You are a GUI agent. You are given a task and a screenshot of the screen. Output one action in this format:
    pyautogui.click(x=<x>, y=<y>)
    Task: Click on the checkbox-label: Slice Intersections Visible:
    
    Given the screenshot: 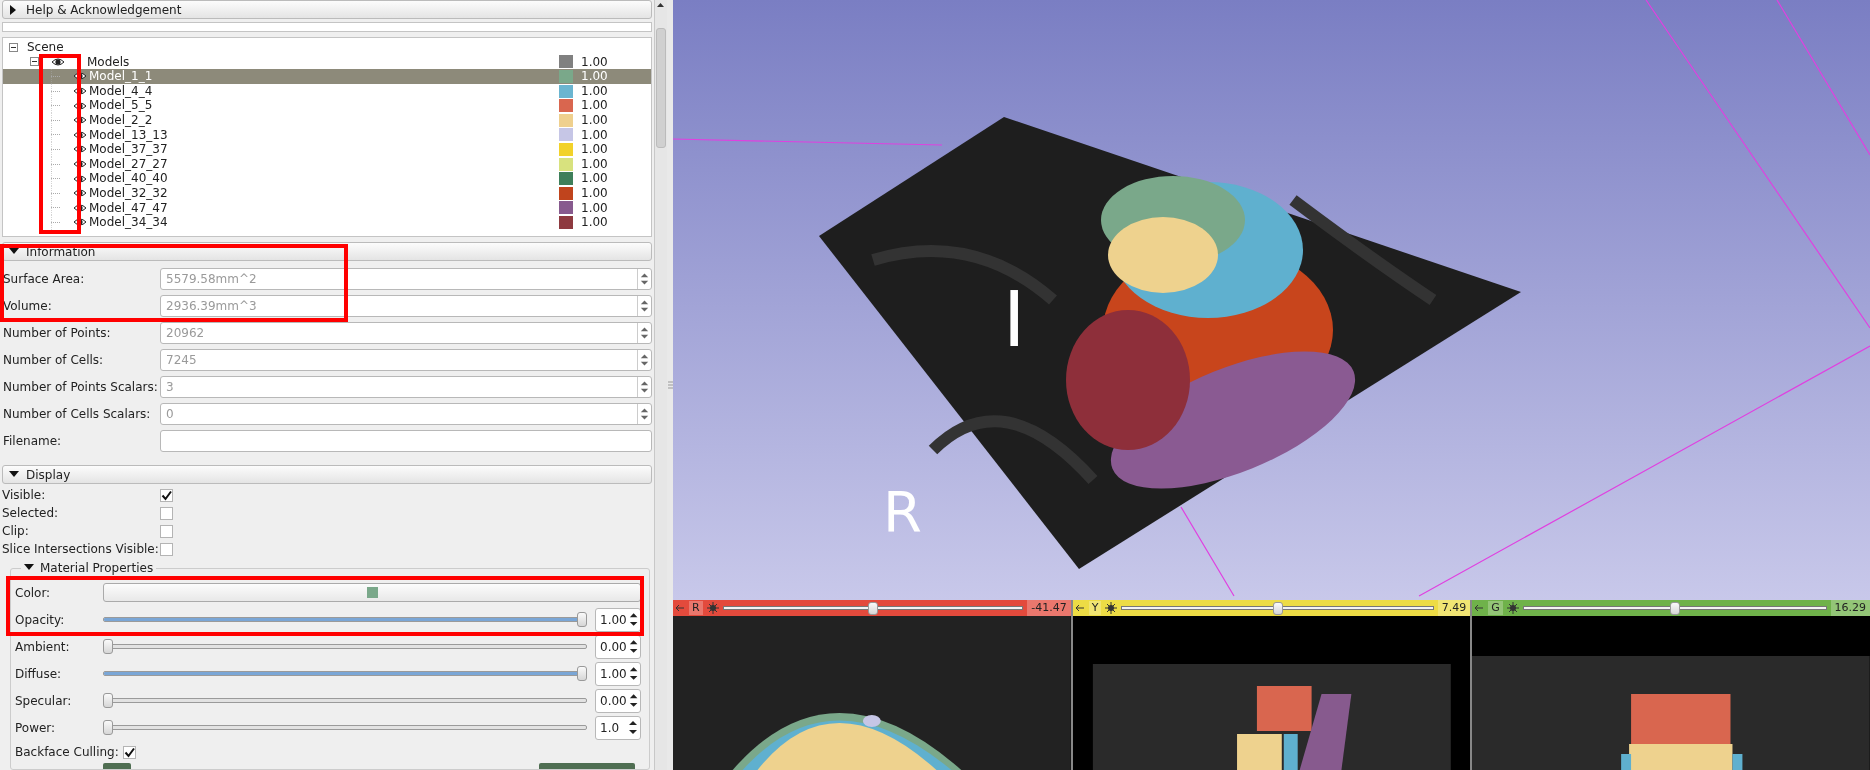 What is the action you would take?
    pyautogui.click(x=81, y=549)
    